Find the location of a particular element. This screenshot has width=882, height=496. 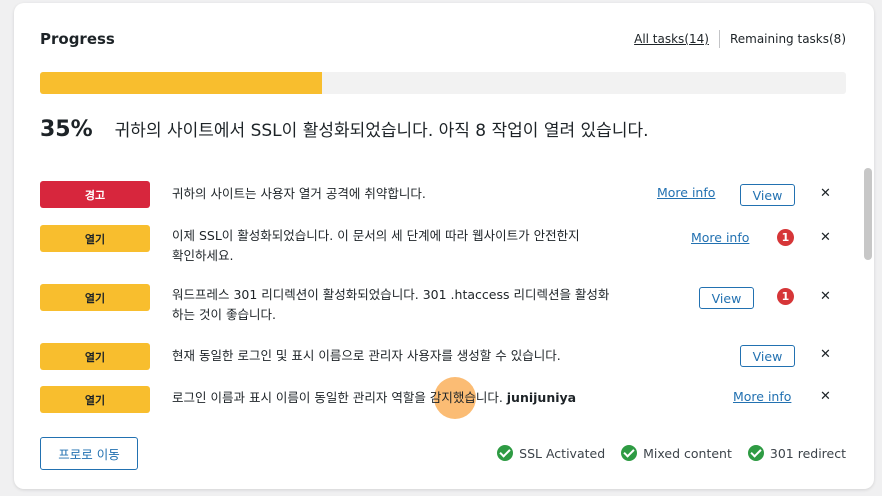

status-redirect: 301 redirect is located at coordinates (796, 453).